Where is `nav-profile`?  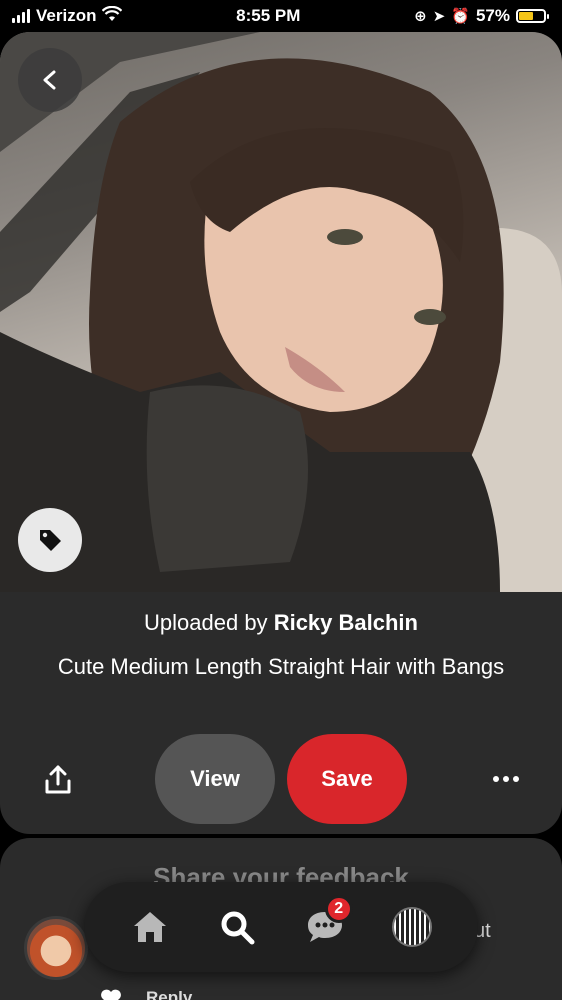 nav-profile is located at coordinates (412, 927).